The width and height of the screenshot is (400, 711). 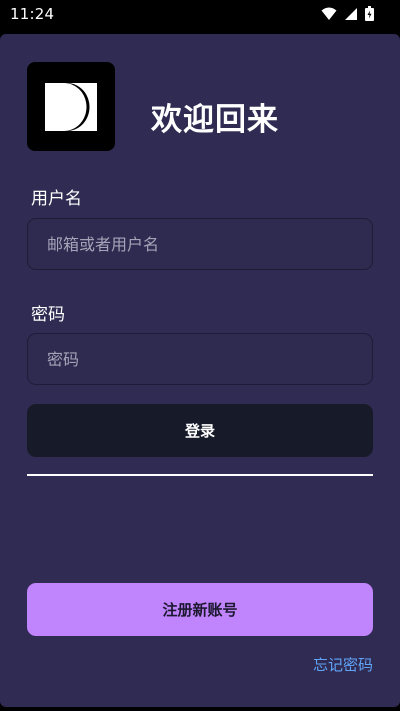 I want to click on wifi-icon, so click(x=329, y=15).